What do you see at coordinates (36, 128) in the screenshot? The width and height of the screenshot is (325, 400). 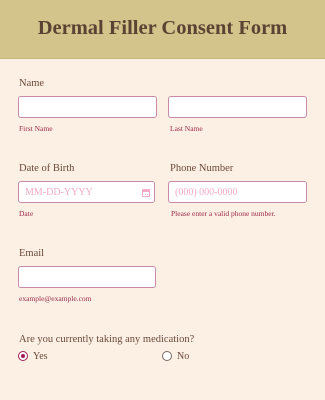 I see `first-name-sublabel: First Name` at bounding box center [36, 128].